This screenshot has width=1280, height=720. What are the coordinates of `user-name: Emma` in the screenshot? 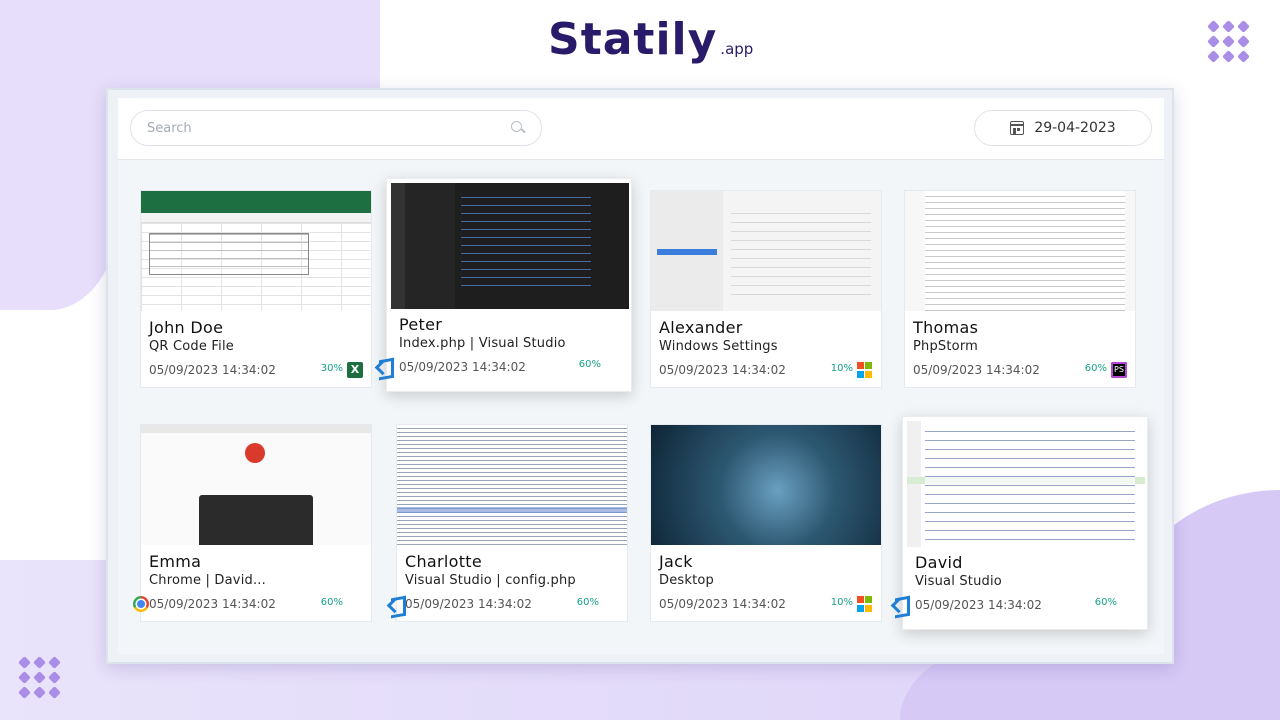 It's located at (175, 561).